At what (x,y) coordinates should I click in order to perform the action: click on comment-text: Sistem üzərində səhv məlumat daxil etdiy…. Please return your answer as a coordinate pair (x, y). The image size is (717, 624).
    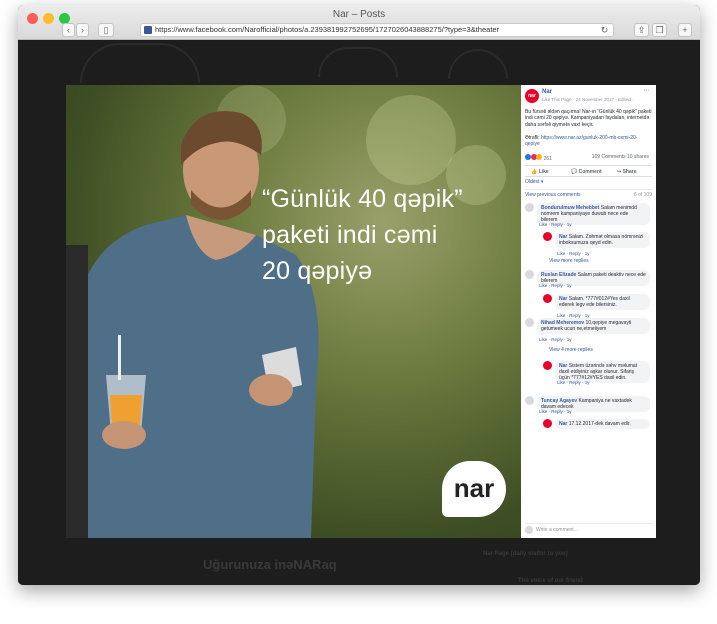
    Looking at the image, I should click on (598, 372).